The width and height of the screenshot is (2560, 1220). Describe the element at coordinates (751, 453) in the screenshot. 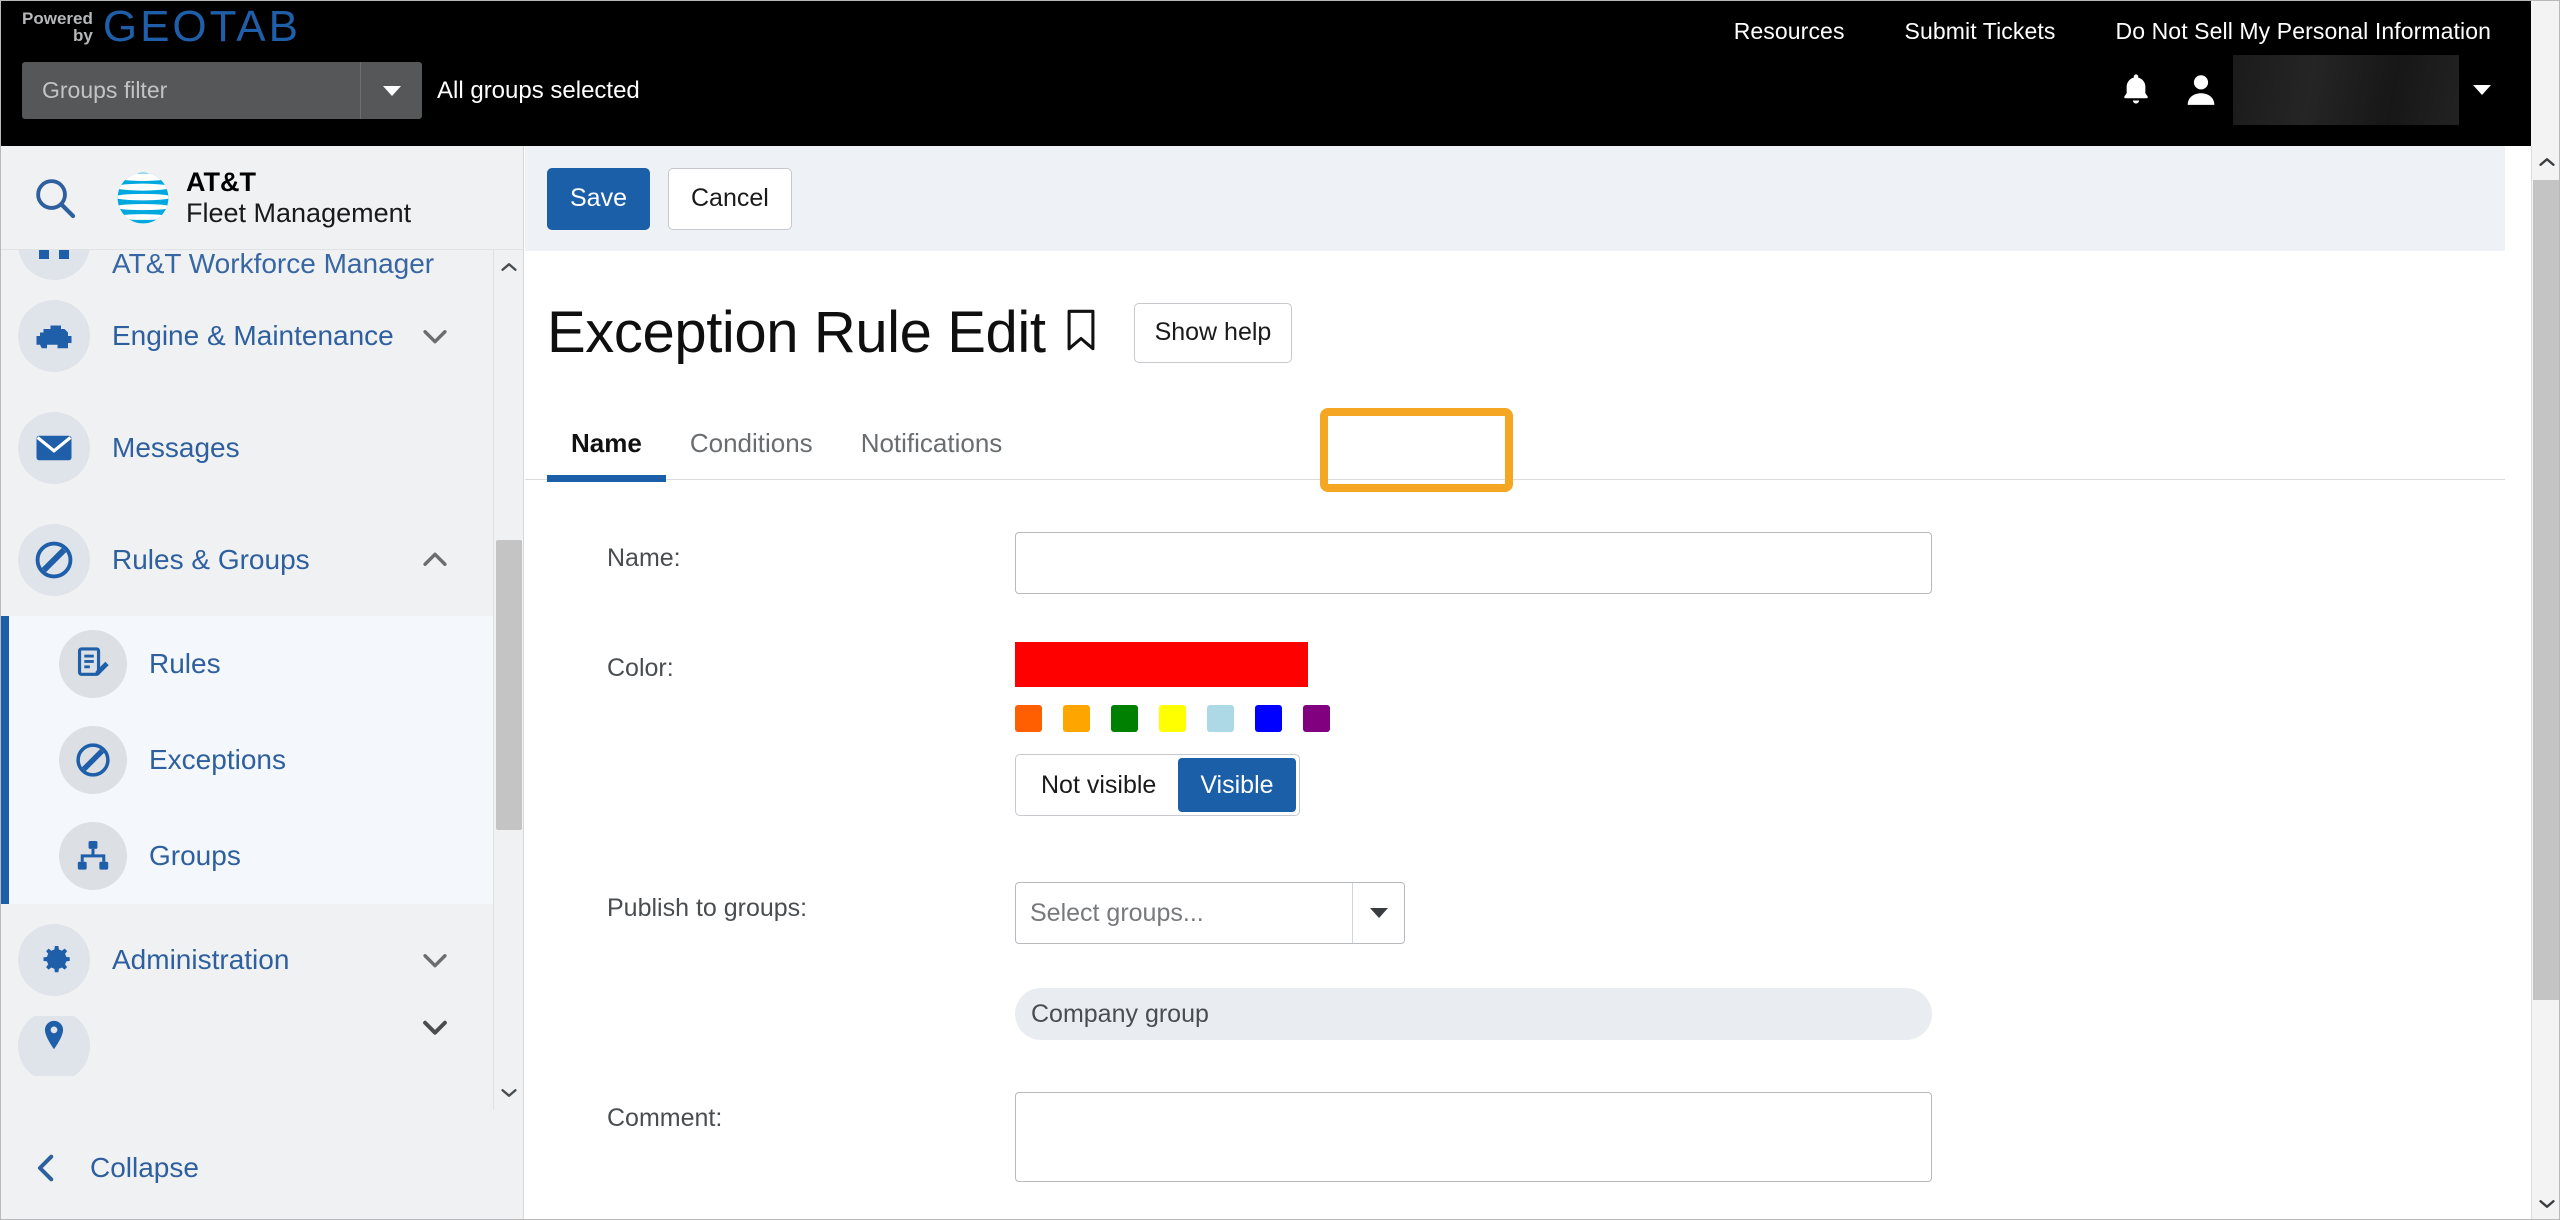

I see `tab-conditions: Conditions` at that location.